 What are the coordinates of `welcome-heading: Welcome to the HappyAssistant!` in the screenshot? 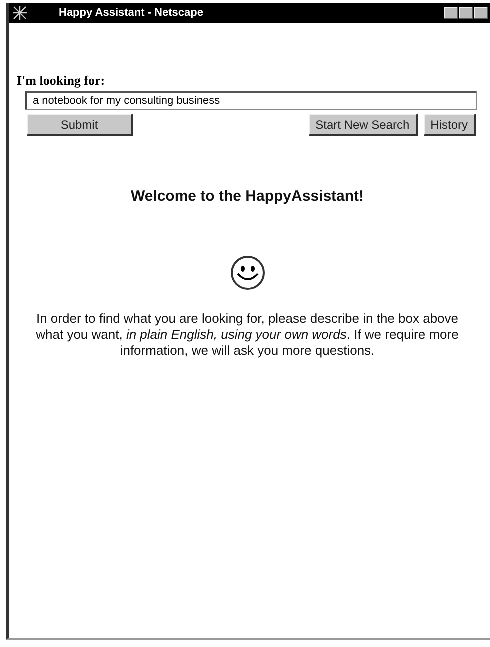 It's located at (248, 196).